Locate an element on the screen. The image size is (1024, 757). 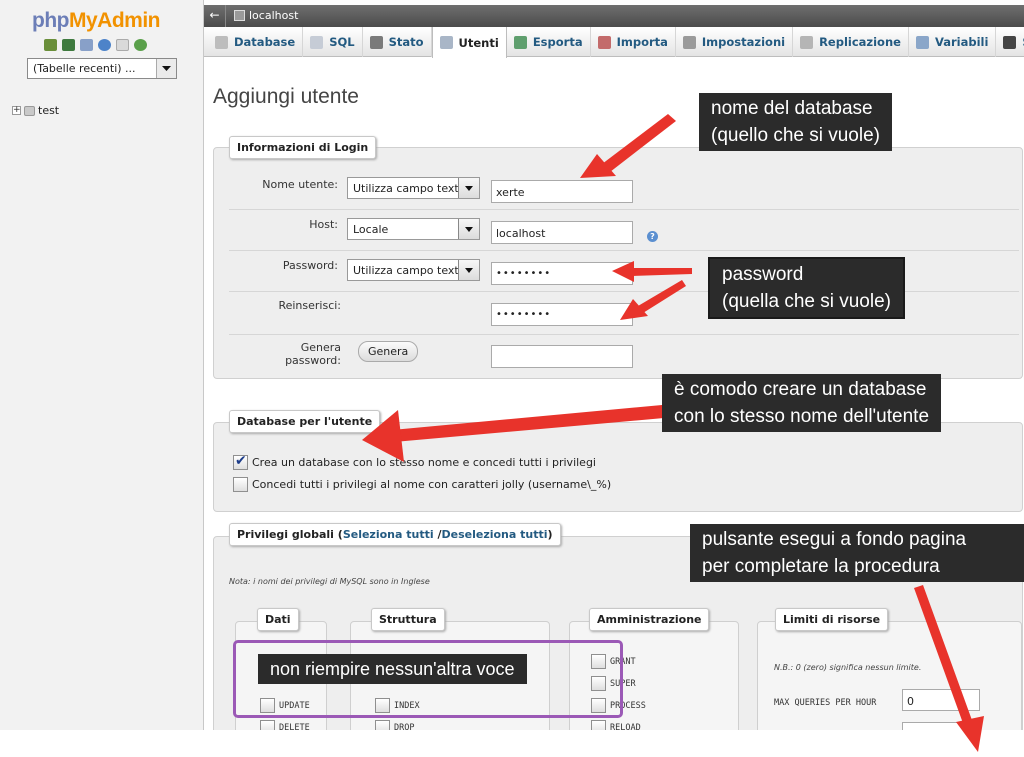
users-icon is located at coordinates (446, 42).